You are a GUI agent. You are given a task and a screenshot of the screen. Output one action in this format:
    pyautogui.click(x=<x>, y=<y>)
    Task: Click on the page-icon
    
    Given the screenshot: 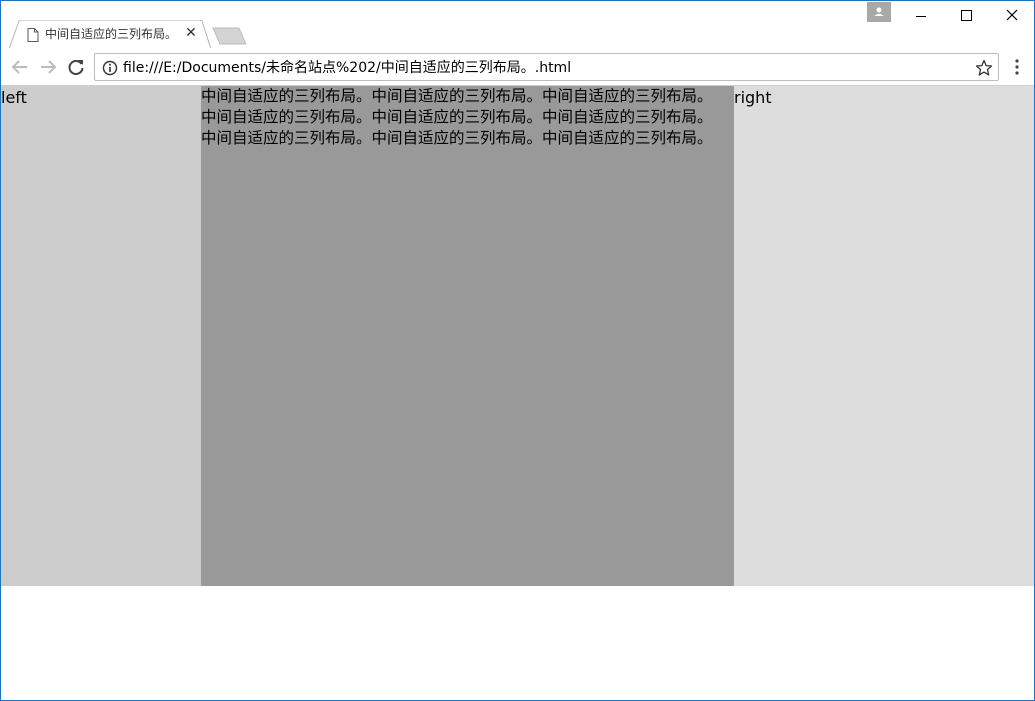 What is the action you would take?
    pyautogui.click(x=33, y=35)
    